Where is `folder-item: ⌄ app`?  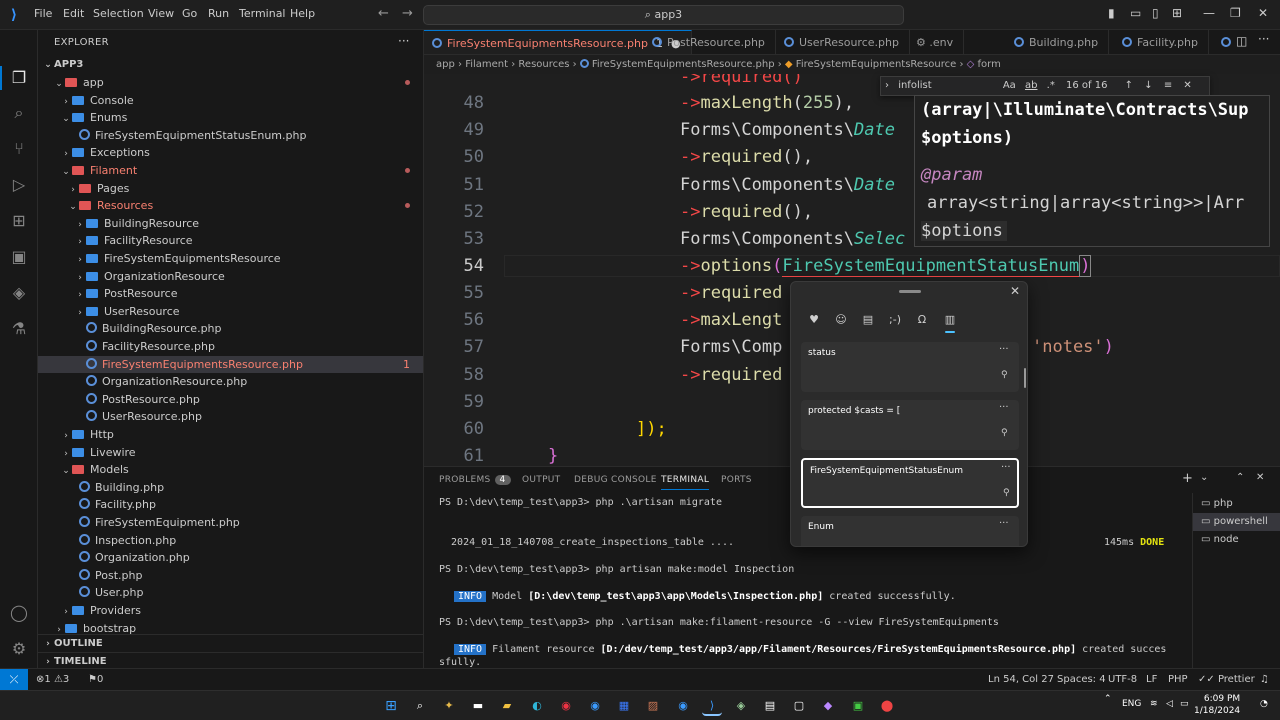 folder-item: ⌄ app is located at coordinates (230, 83).